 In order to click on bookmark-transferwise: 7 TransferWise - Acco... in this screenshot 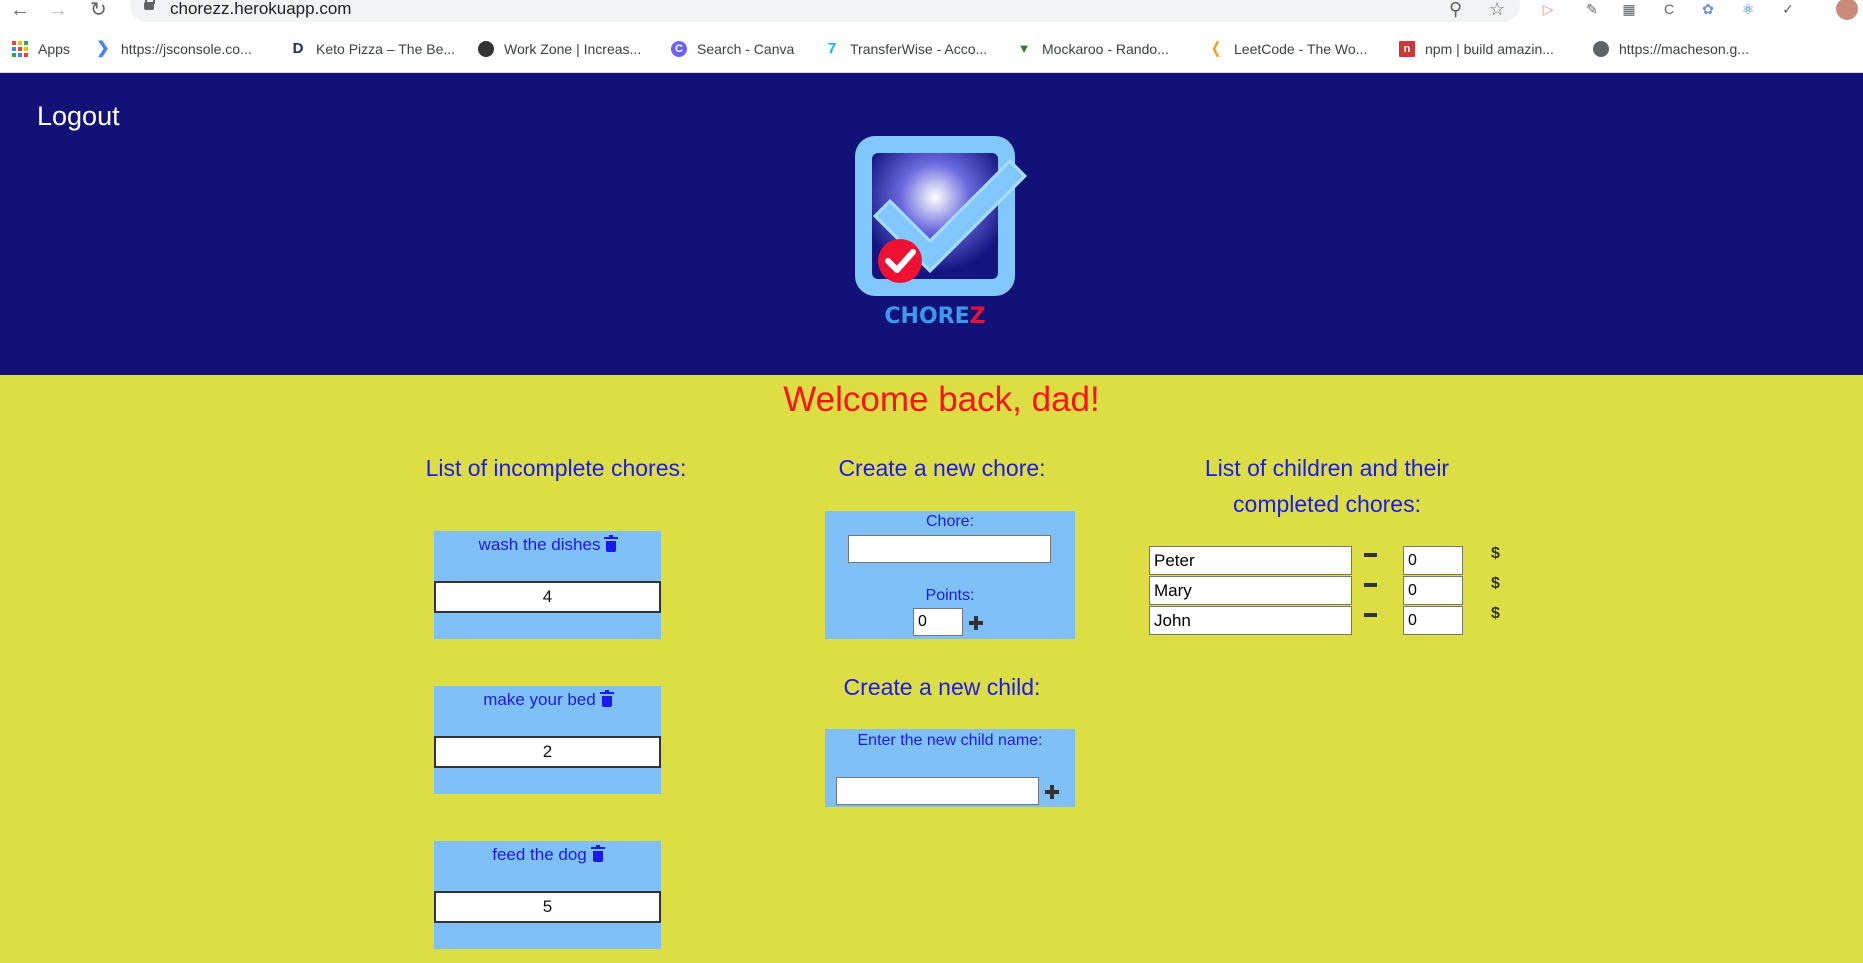, I will do `click(905, 49)`.